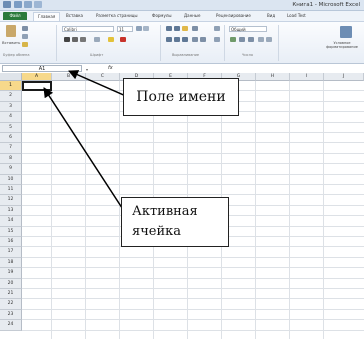  What do you see at coordinates (175, 222) in the screenshot?
I see `callout-active-cell: Активная ячейка` at bounding box center [175, 222].